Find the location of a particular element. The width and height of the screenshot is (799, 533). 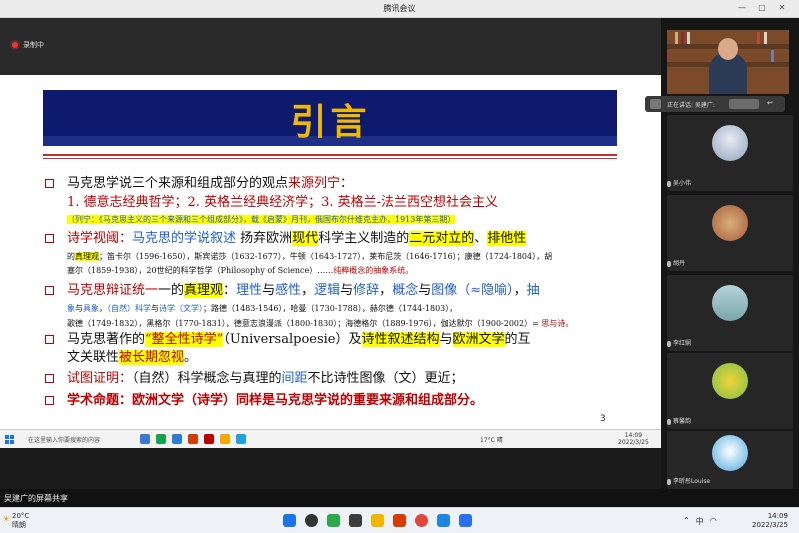

weather-temp: 20°C is located at coordinates (21, 516).